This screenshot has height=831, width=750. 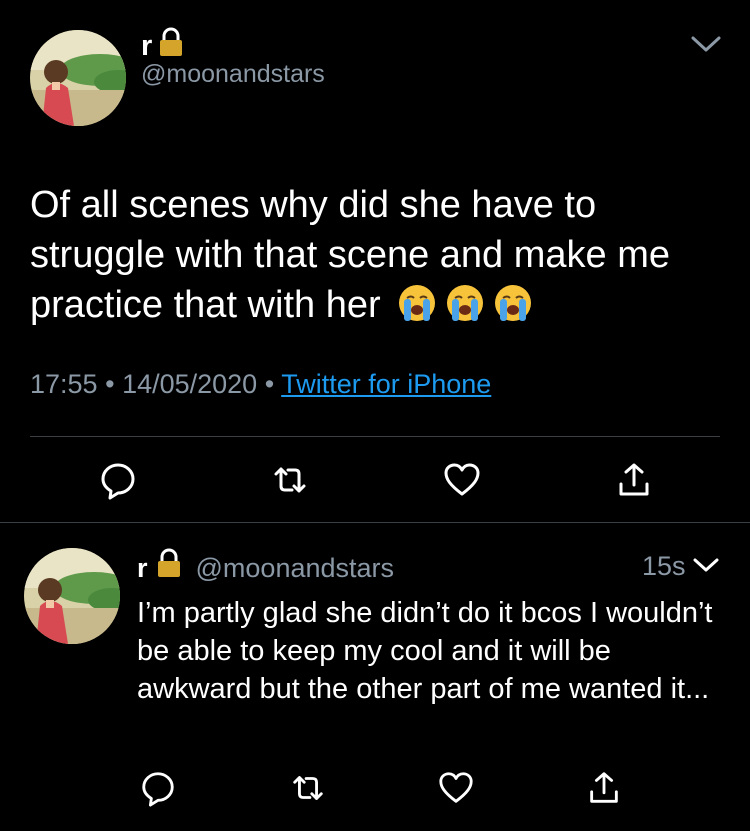 I want to click on emoji-group, so click(x=465, y=309).